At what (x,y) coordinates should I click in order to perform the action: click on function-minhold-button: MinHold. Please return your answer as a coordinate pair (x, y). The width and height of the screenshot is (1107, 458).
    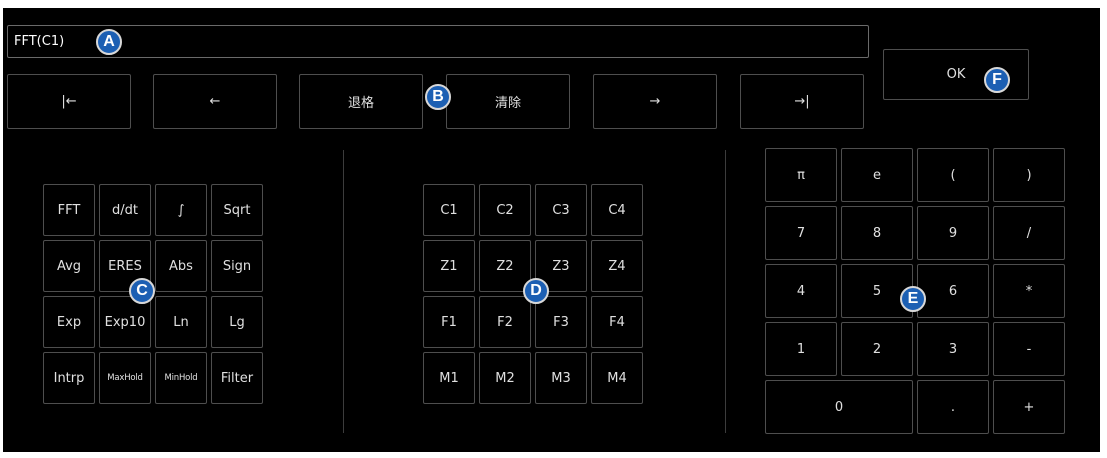
    Looking at the image, I should click on (181, 378).